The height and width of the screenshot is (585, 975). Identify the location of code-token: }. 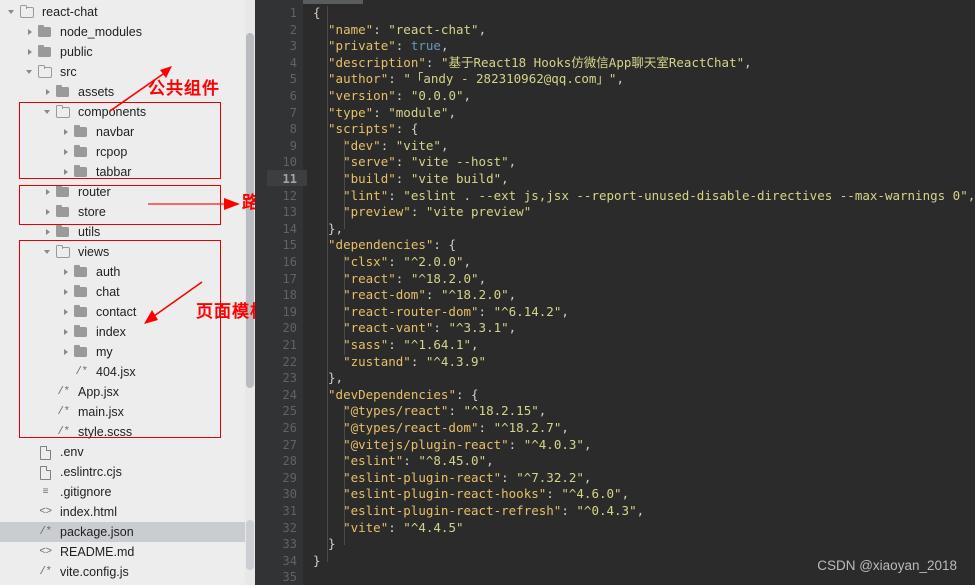
(317, 560).